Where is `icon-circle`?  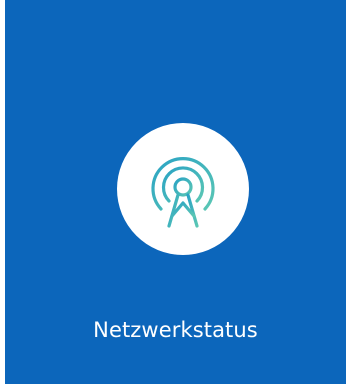
icon-circle is located at coordinates (183, 189).